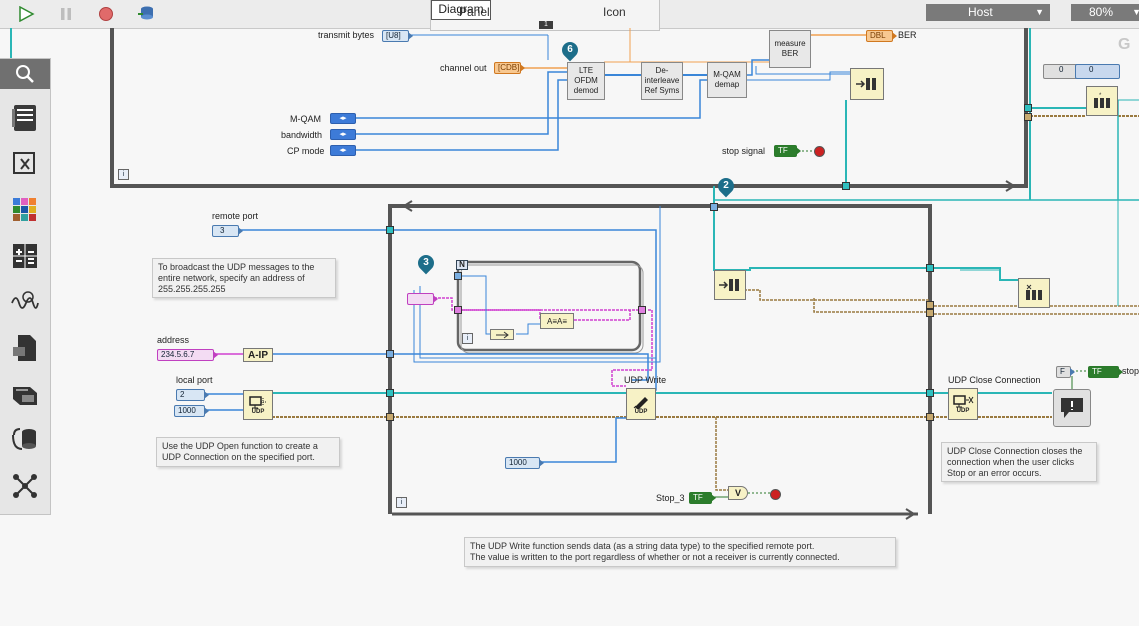 The height and width of the screenshot is (626, 1139). Describe the element at coordinates (462, 265) in the screenshot. I see `for-loop-count-terminal: N` at that location.